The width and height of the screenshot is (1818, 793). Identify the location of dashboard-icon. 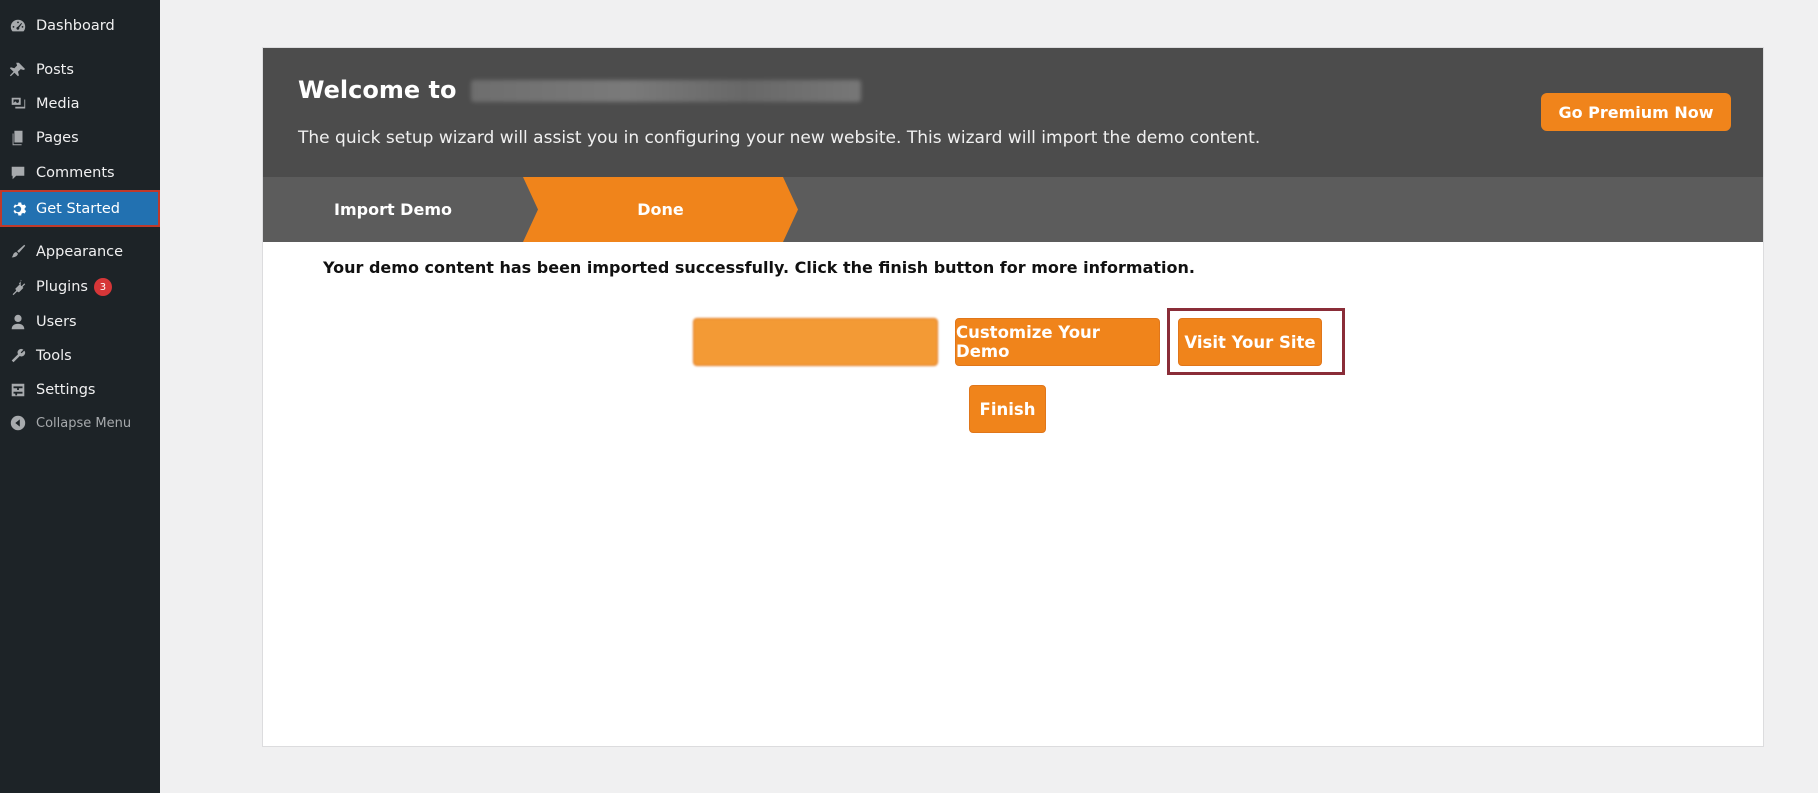
(18, 26).